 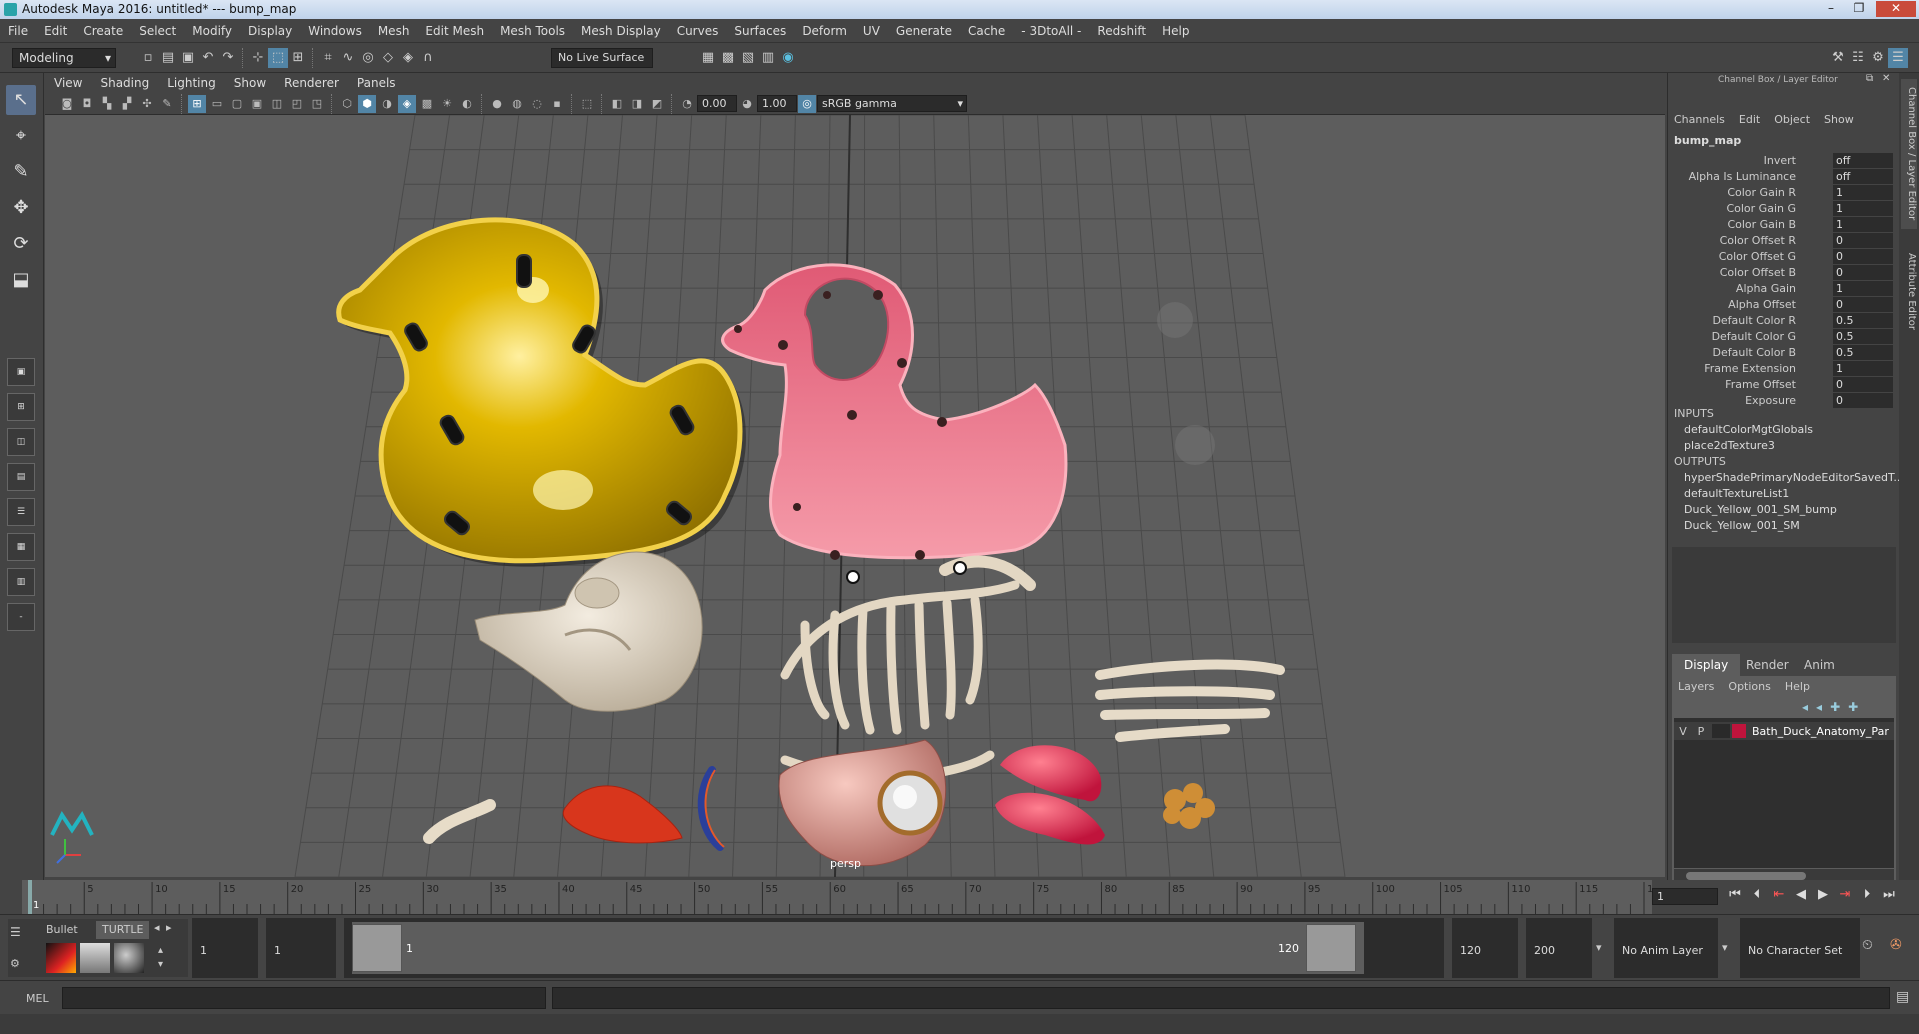 I want to click on magnet-icon: ∩, so click(x=428, y=58).